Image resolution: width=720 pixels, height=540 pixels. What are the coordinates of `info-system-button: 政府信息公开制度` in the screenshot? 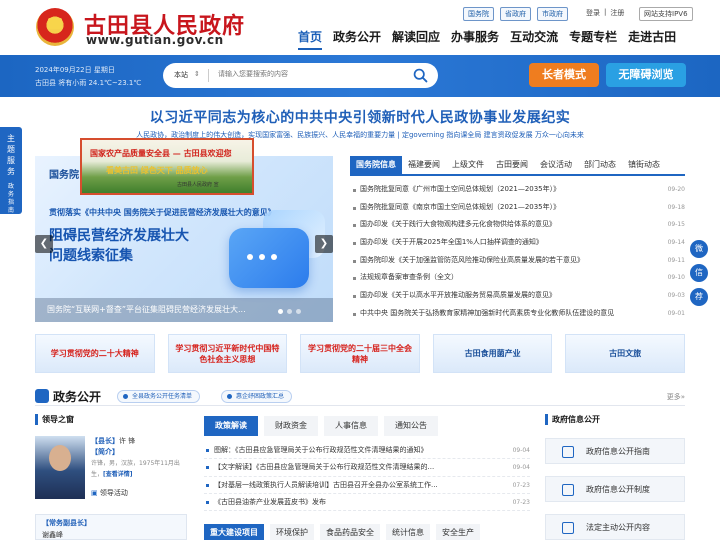 It's located at (615, 489).